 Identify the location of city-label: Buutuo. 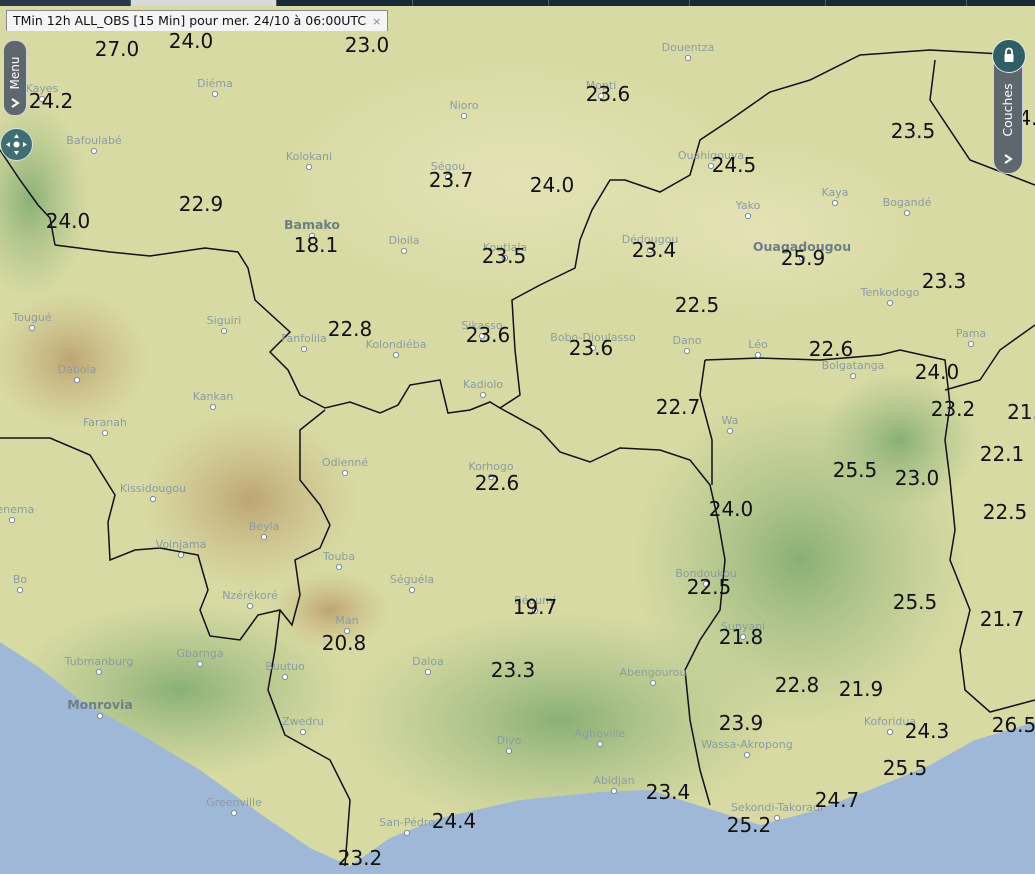
(285, 666).